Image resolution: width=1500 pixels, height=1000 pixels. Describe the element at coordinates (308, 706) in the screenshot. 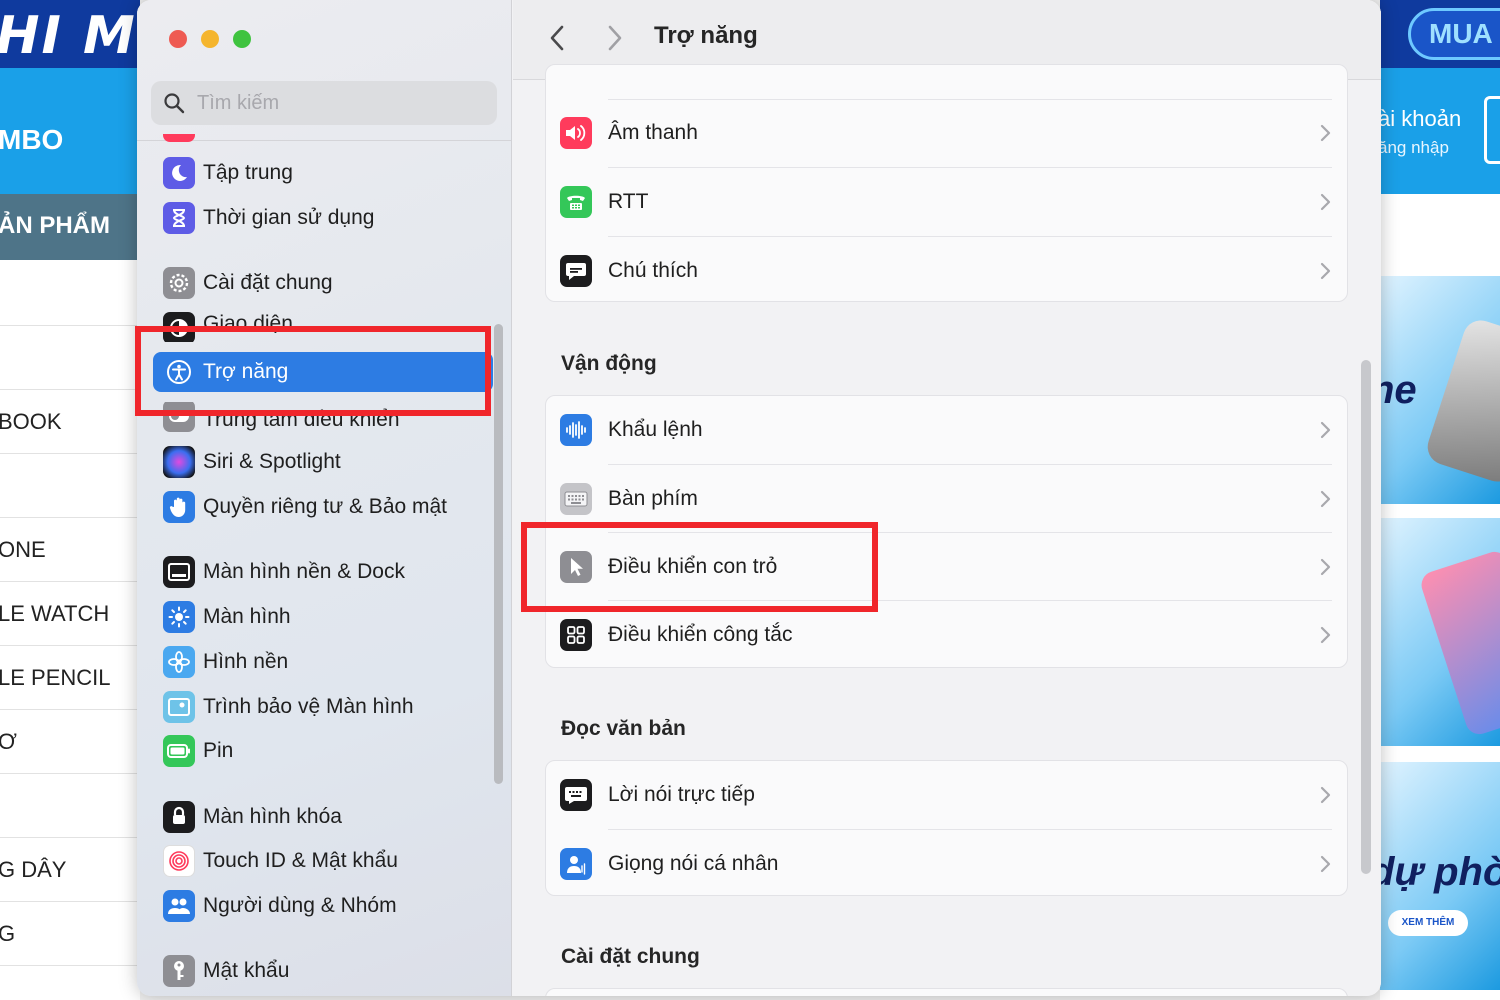

I see `sidebar-item-label: Trình bảo vệ Màn hình` at that location.